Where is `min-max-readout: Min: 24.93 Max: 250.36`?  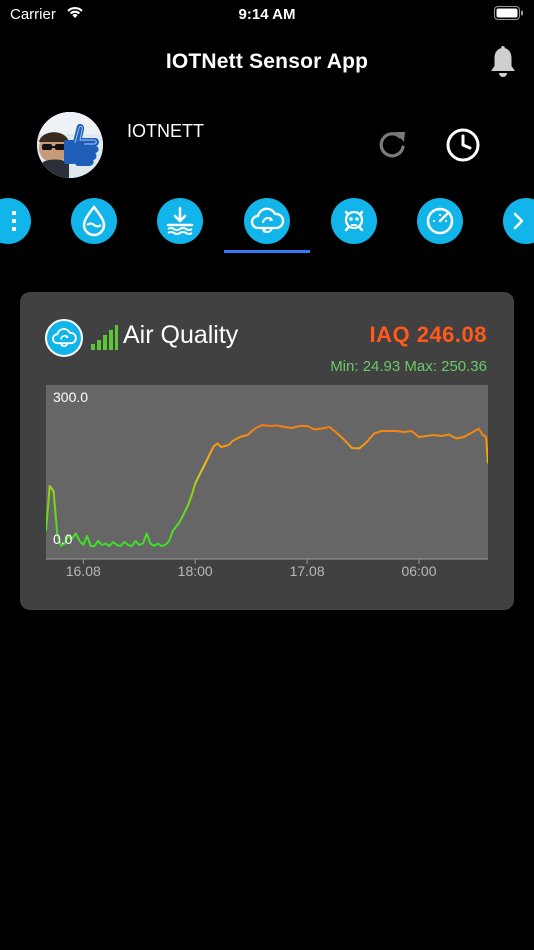 min-max-readout: Min: 24.93 Max: 250.36 is located at coordinates (408, 366).